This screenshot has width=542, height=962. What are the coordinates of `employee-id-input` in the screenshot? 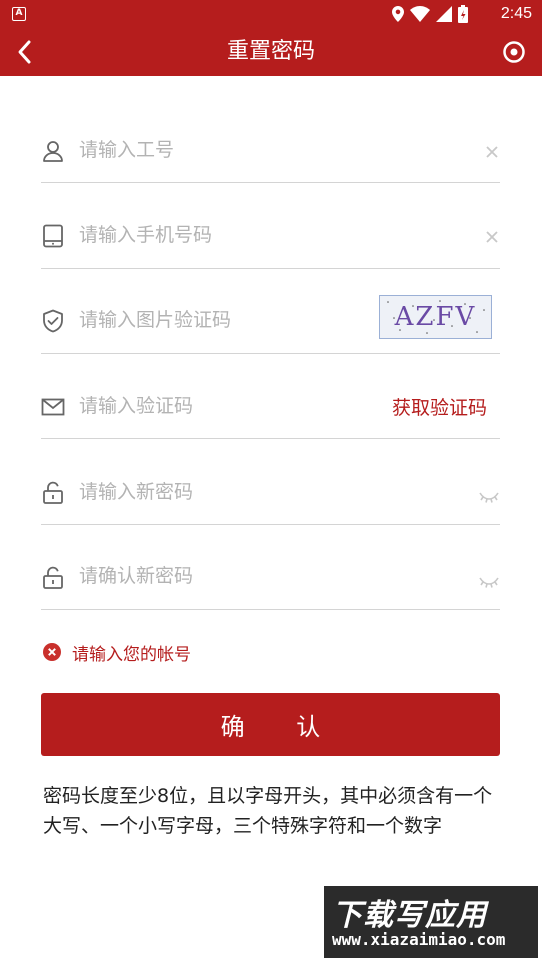 It's located at (224, 150).